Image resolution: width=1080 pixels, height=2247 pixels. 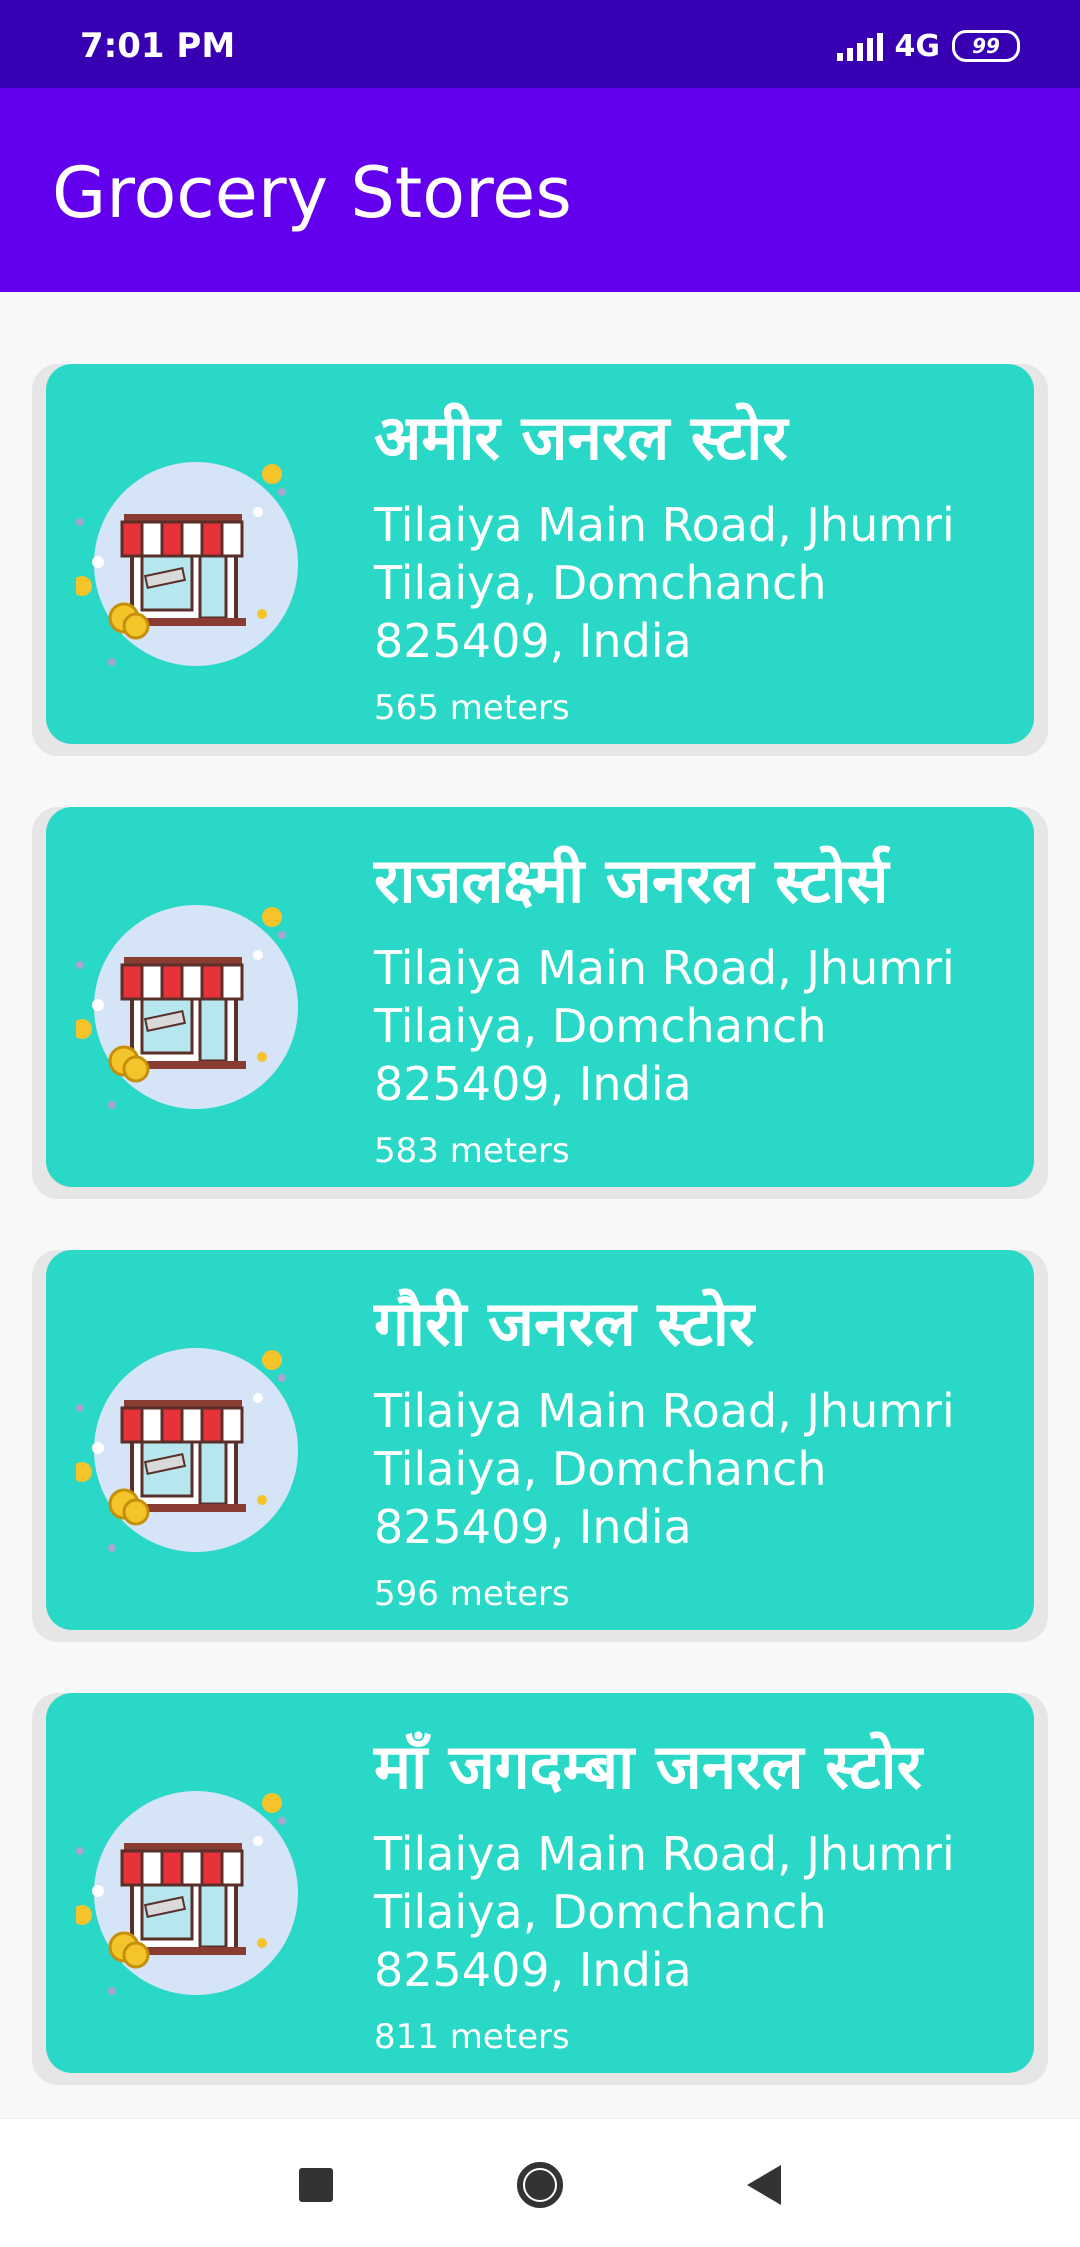 I want to click on battery-level: 99, so click(x=986, y=46).